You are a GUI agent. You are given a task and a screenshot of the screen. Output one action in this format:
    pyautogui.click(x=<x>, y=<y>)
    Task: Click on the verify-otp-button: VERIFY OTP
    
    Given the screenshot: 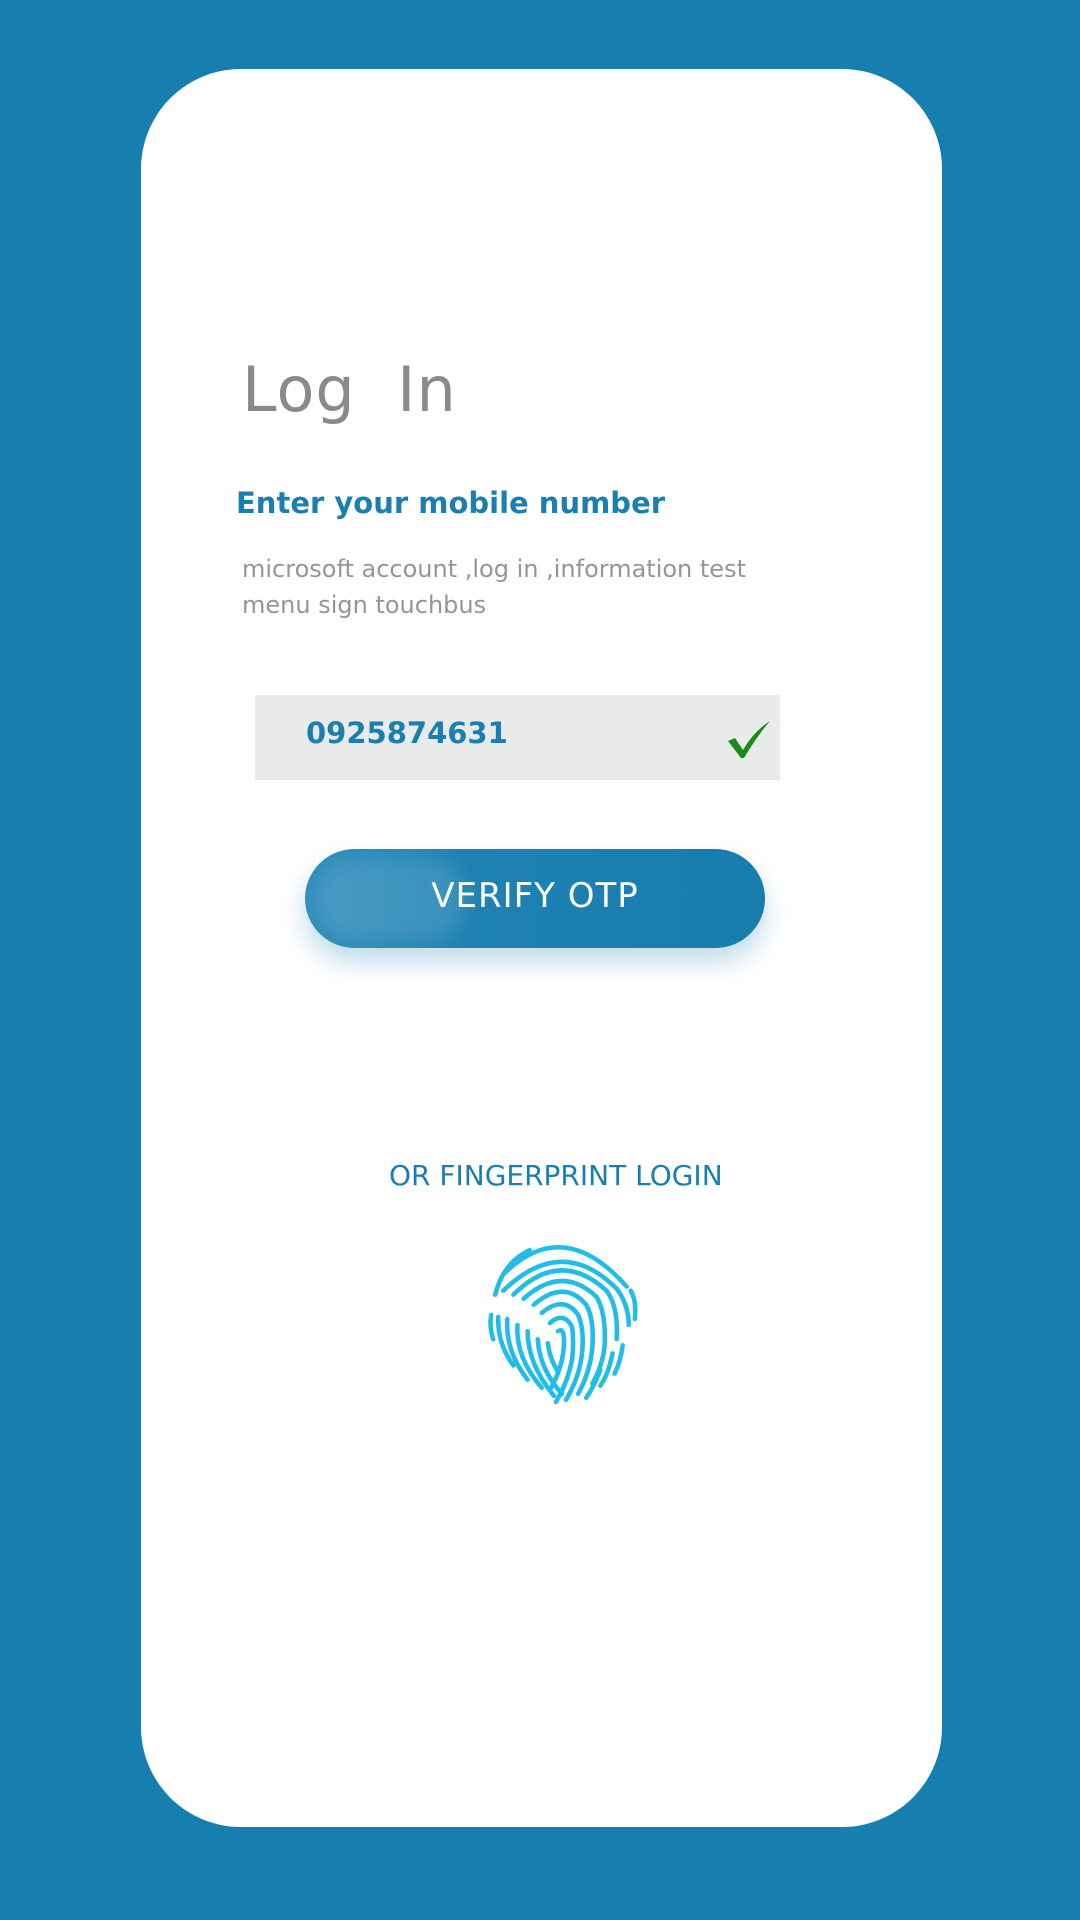 What is the action you would take?
    pyautogui.click(x=535, y=898)
    